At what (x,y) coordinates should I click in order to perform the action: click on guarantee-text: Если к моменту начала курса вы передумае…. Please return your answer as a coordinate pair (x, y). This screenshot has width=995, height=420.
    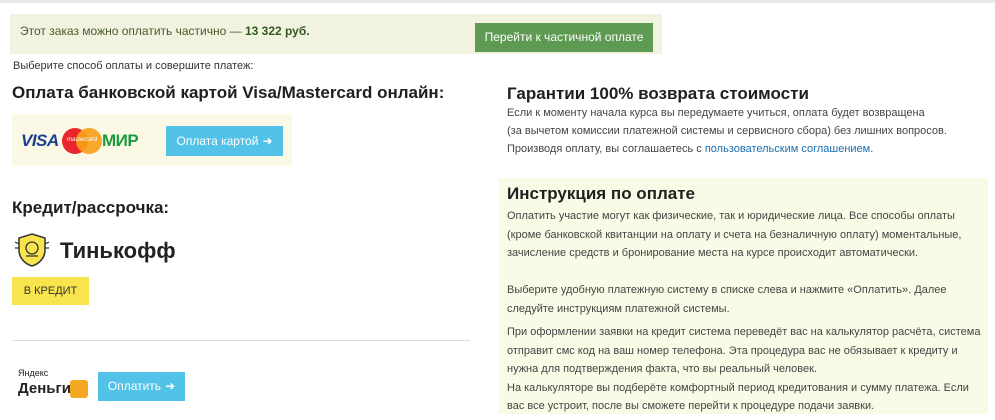
    Looking at the image, I should click on (747, 131).